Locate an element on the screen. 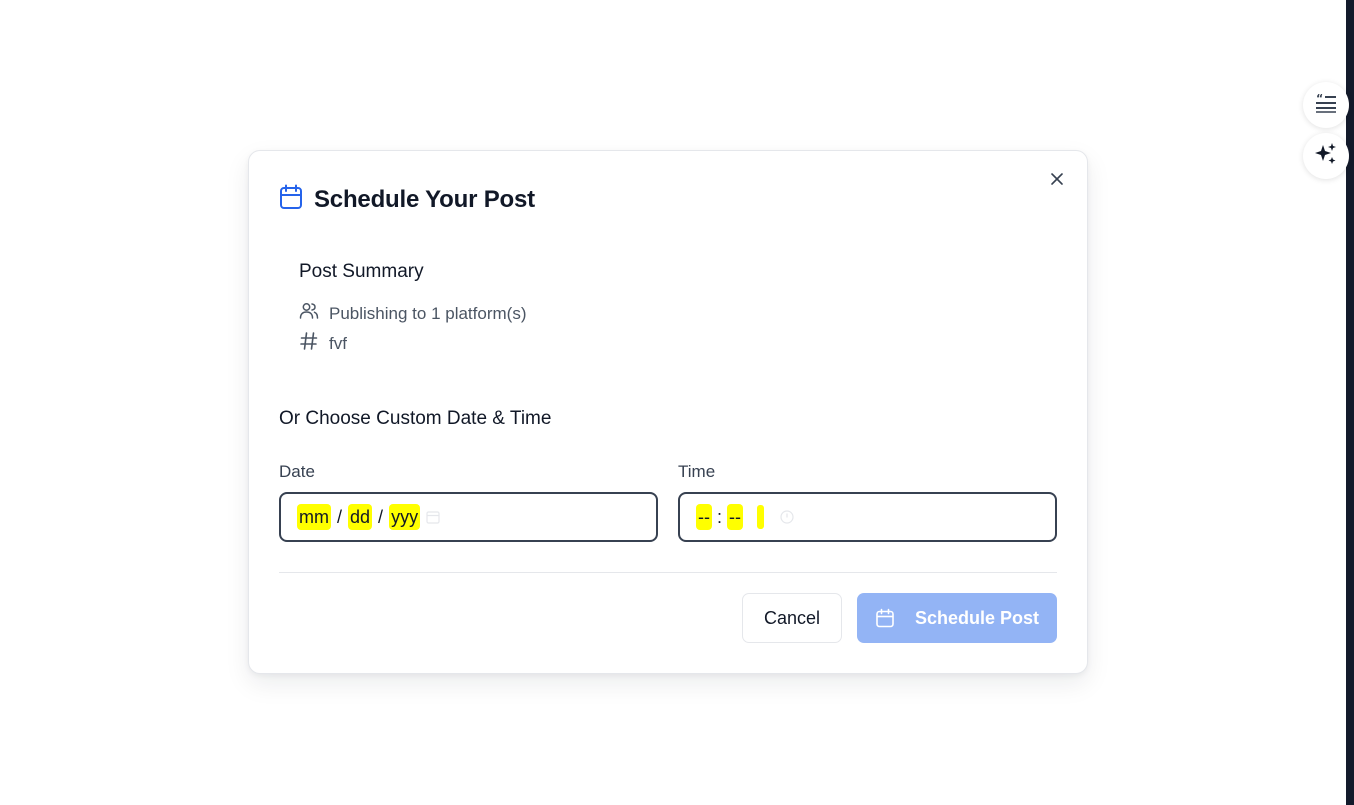  schedule-post-label: Schedule Post is located at coordinates (977, 617).